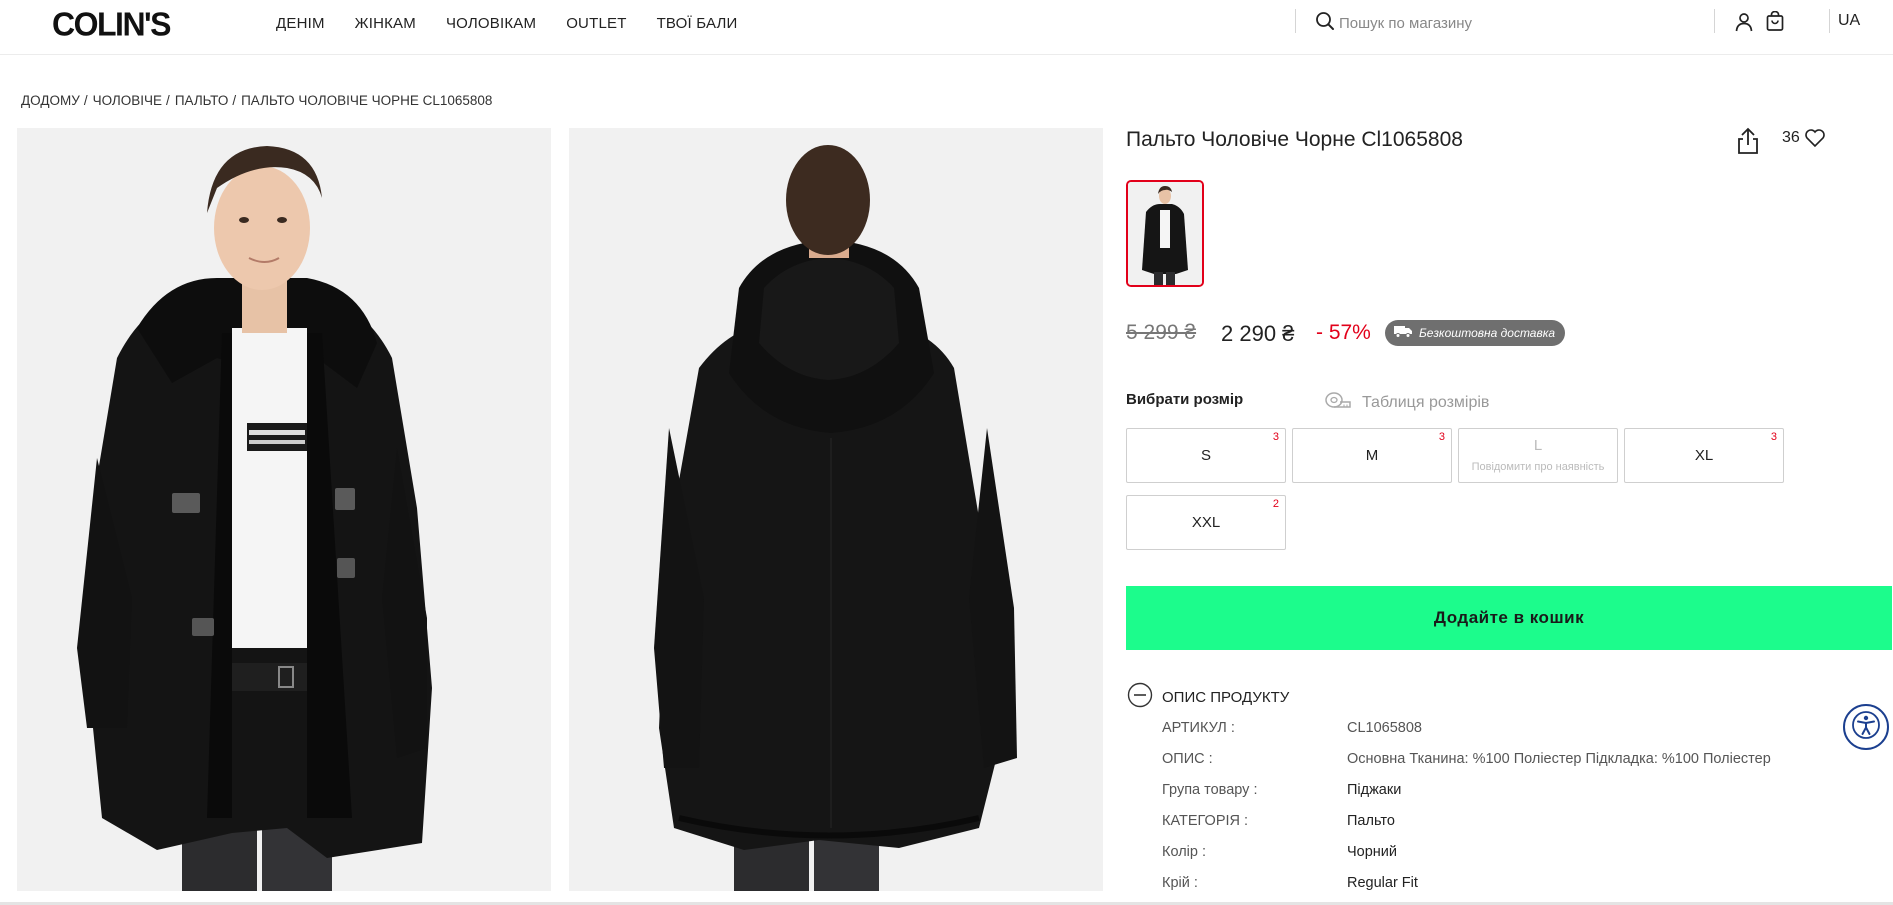 The width and height of the screenshot is (1893, 905). I want to click on nav-item-women: ЖІНКАМ, so click(385, 23).